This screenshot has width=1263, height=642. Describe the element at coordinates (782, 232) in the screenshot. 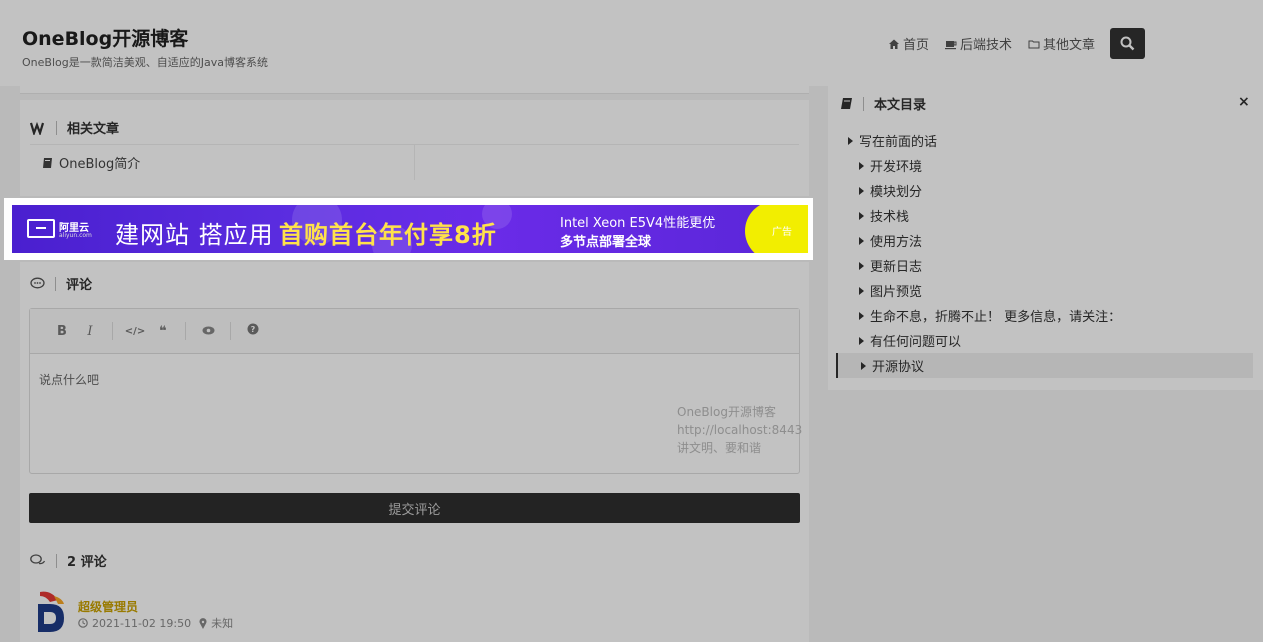

I see `ad-tag-label: 广告` at that location.